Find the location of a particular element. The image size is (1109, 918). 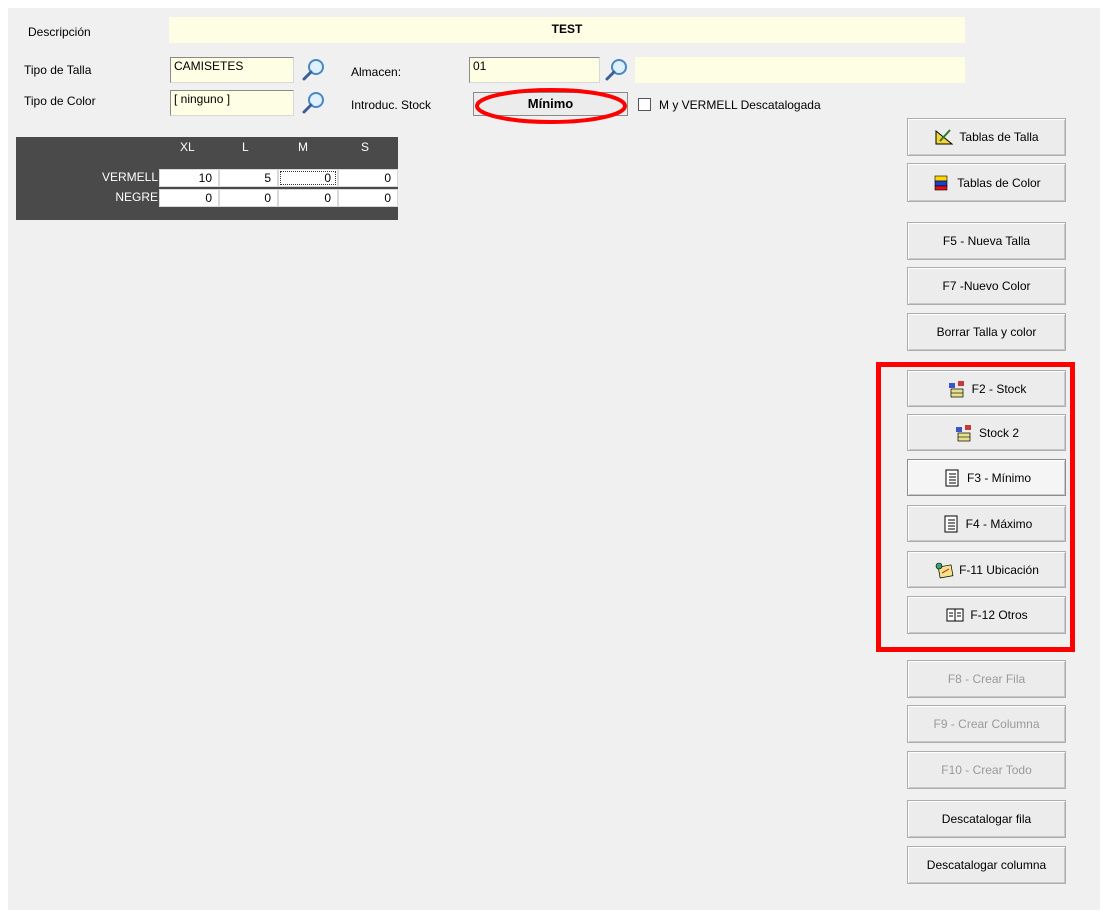

descripcion-label: Descripción is located at coordinates (59, 32).